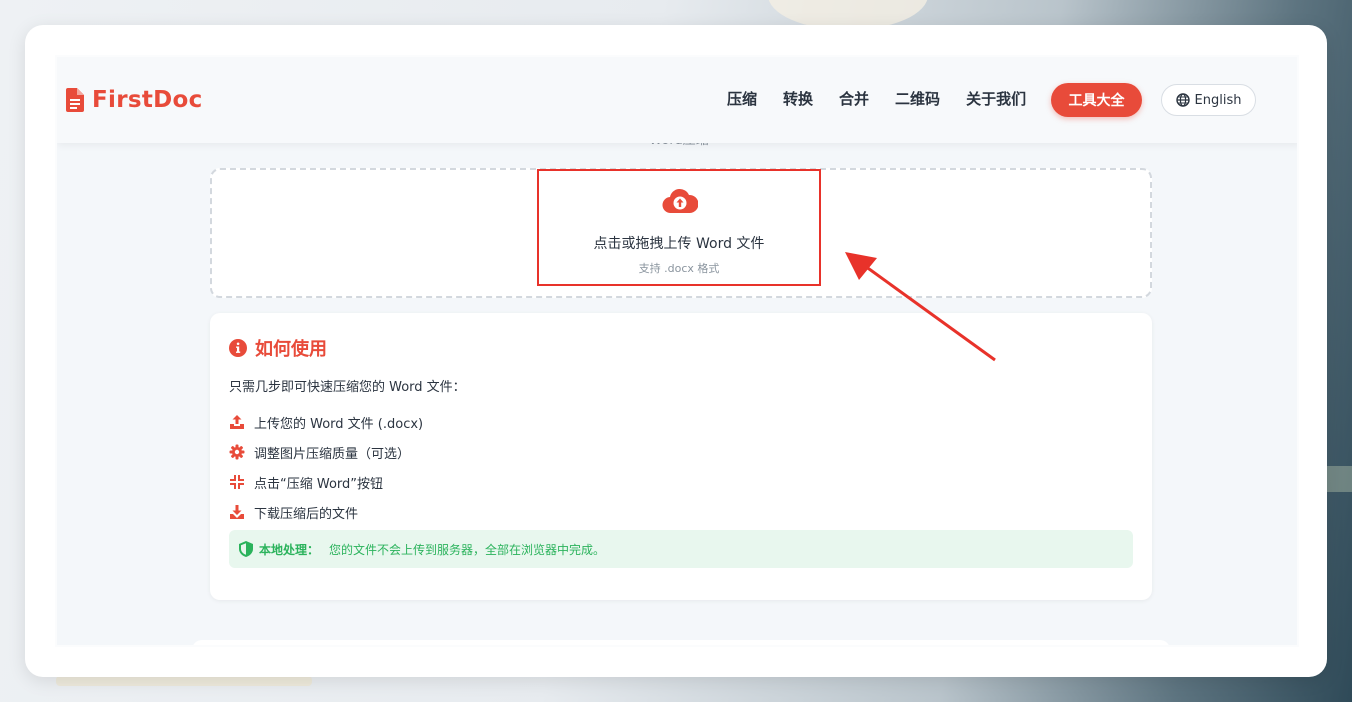 This screenshot has width=1352, height=702. Describe the element at coordinates (889, 98) in the screenshot. I see `main-nav: 压缩 转换 合并 二维码 关于我们` at that location.